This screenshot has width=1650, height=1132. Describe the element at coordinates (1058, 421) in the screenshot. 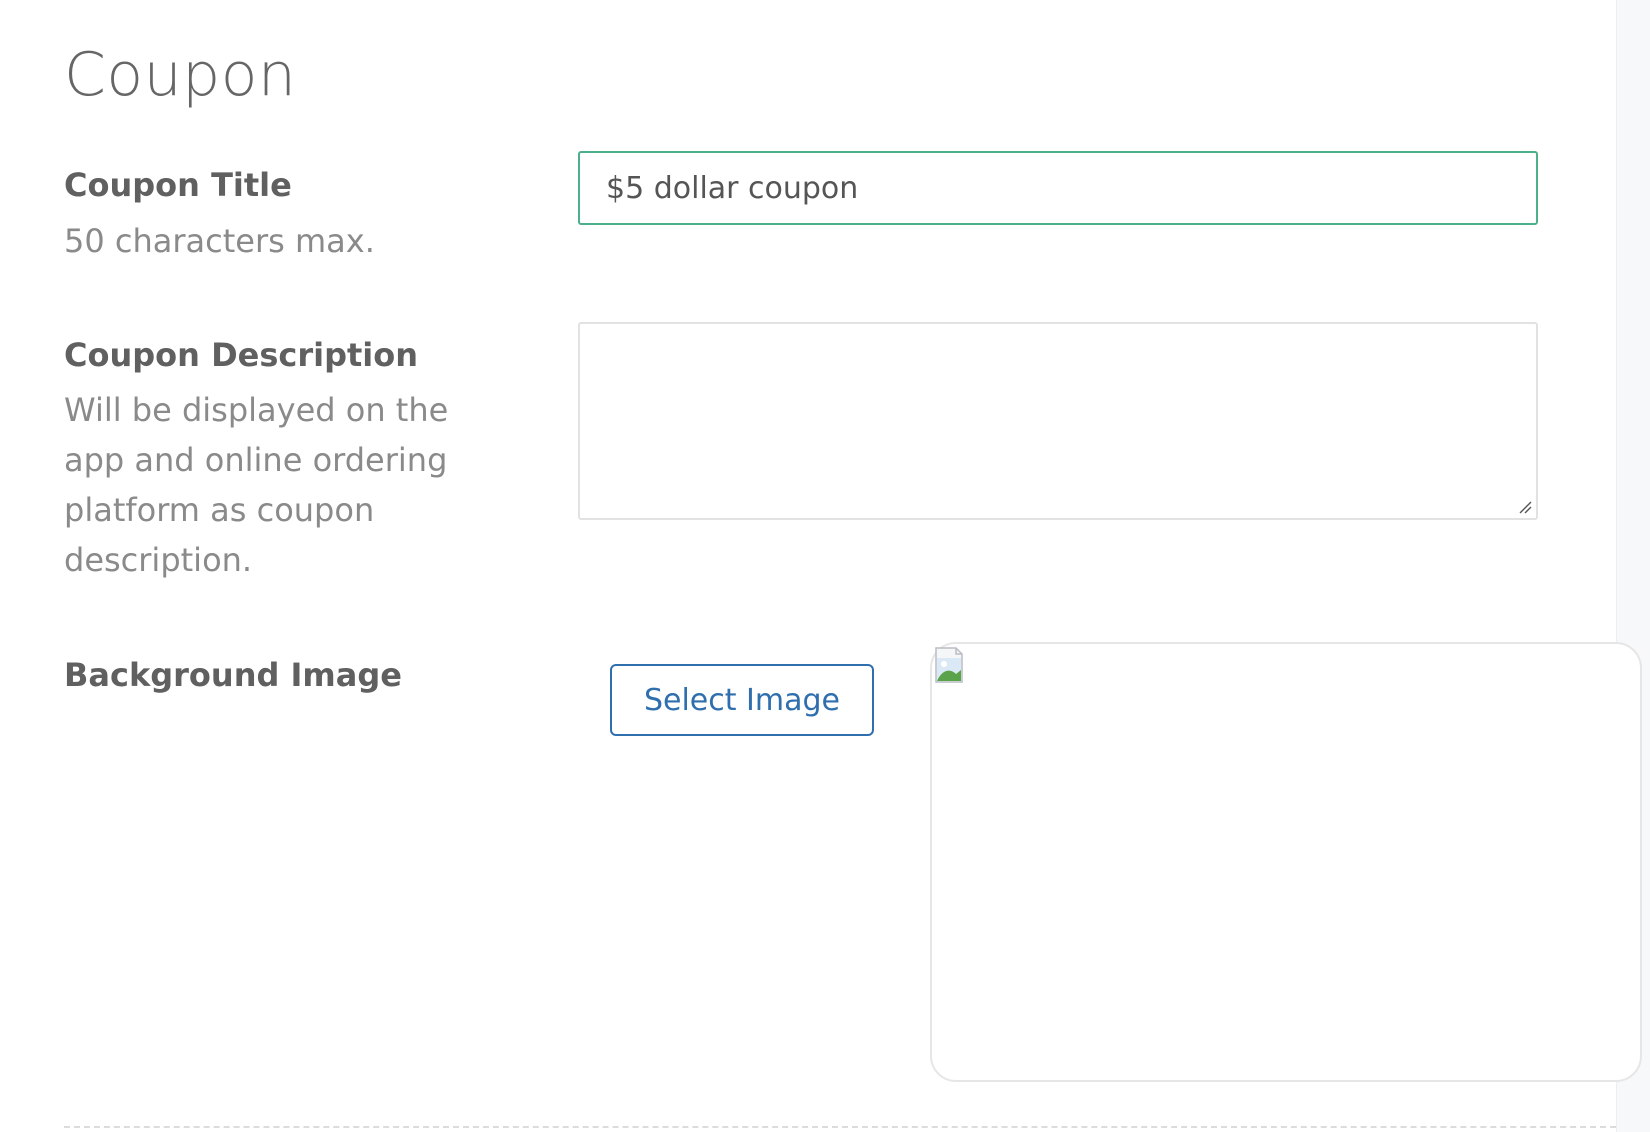

I see `coupon-description-textarea` at that location.